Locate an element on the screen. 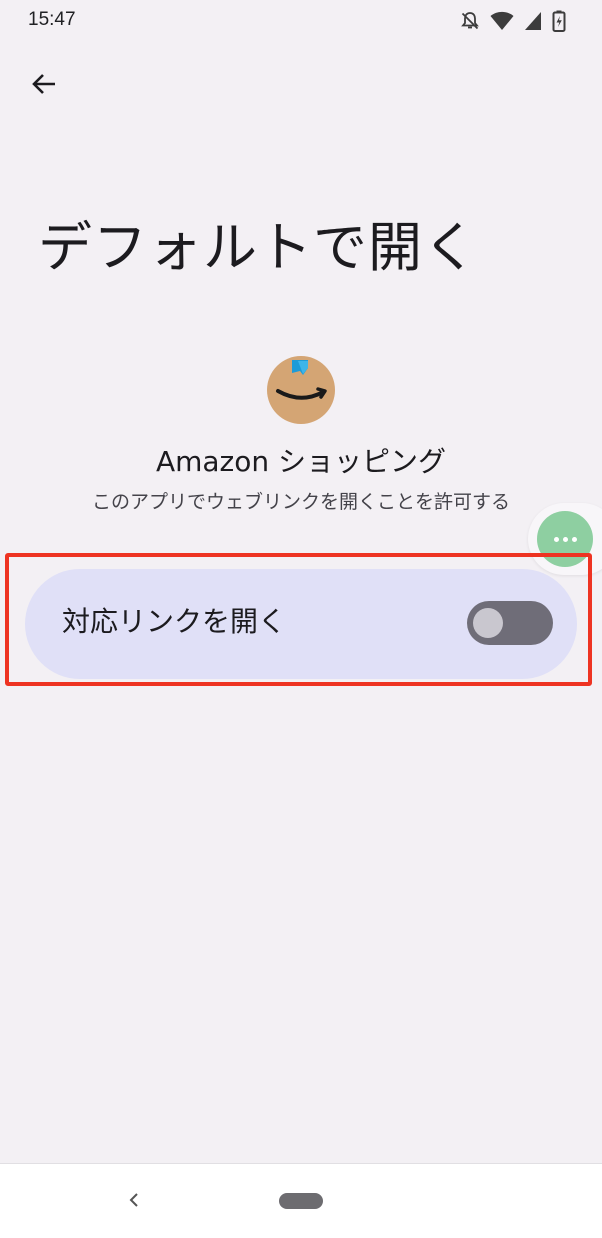 The width and height of the screenshot is (602, 1238). mute-icon is located at coordinates (470, 21).